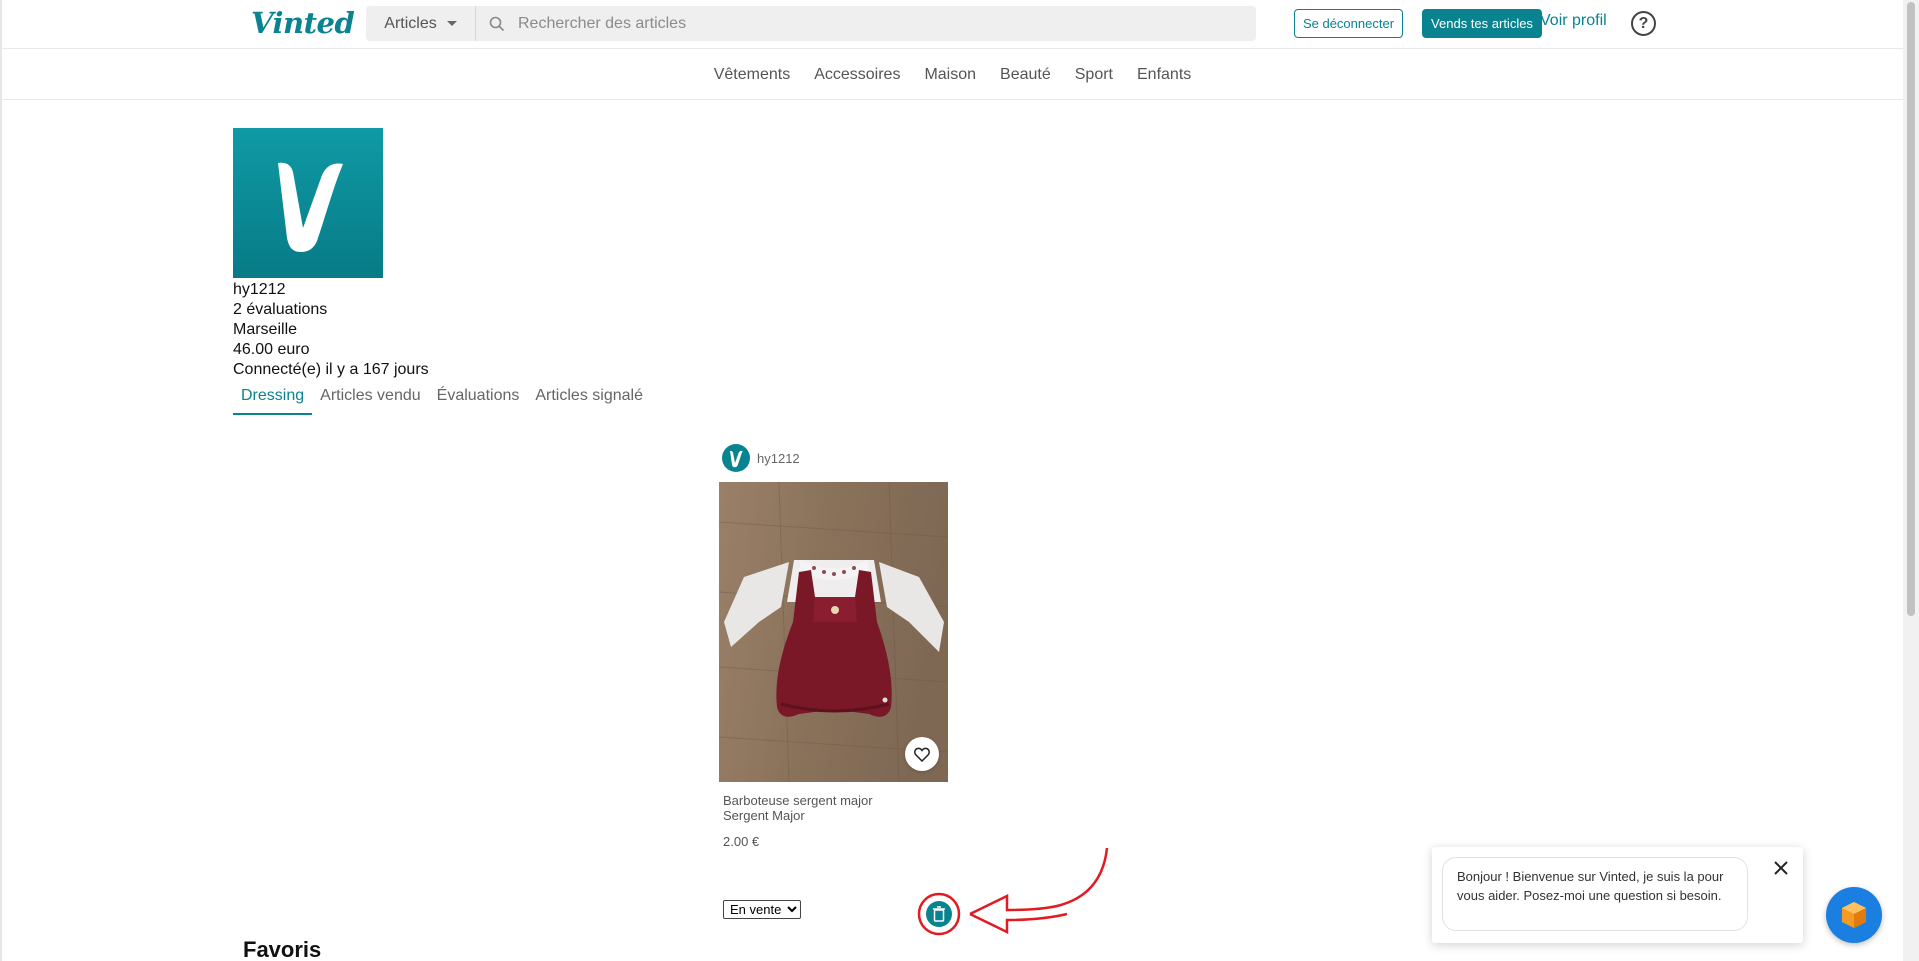  What do you see at coordinates (497, 23) in the screenshot?
I see `search-icon` at bounding box center [497, 23].